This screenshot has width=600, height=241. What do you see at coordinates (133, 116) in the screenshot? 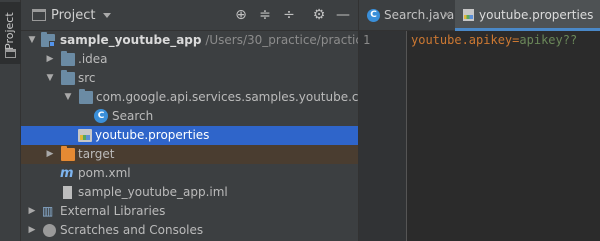
I see `tree-item-label: Search` at bounding box center [133, 116].